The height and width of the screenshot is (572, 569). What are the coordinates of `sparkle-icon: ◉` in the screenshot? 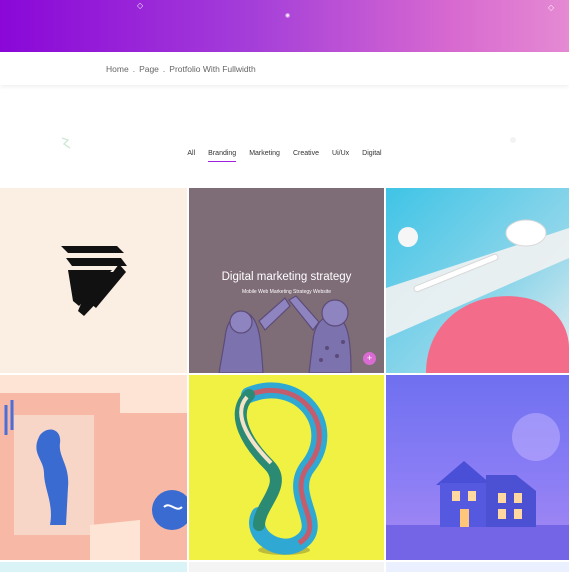 It's located at (288, 16).